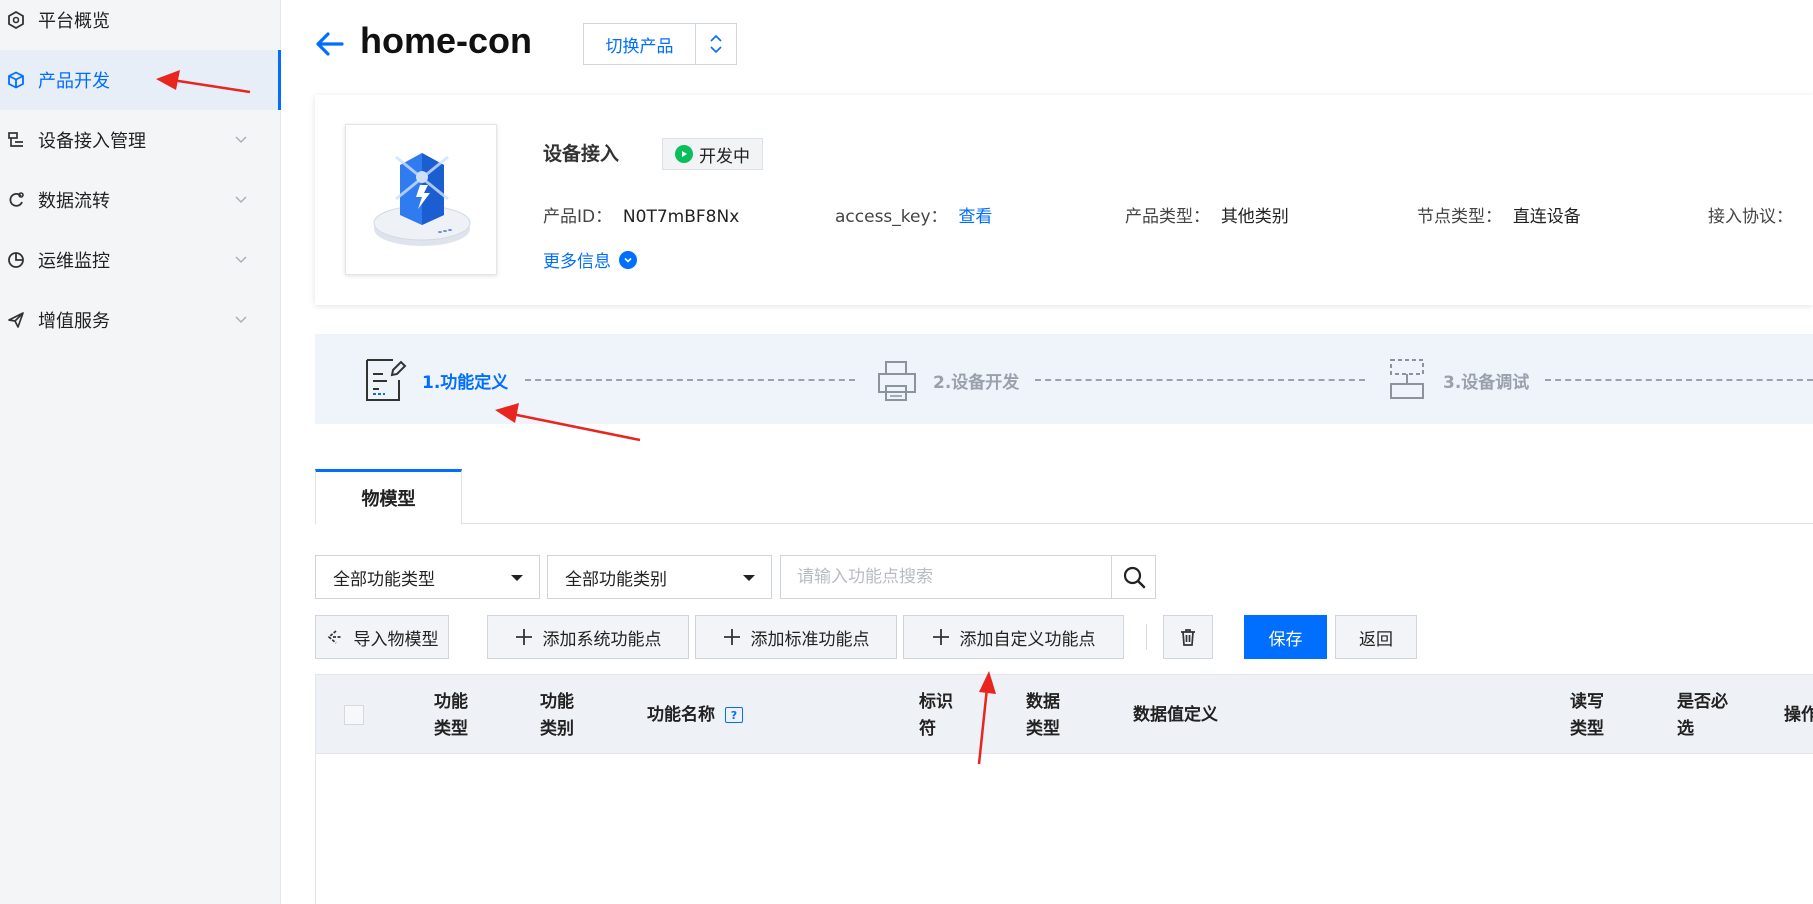 The image size is (1813, 904). Describe the element at coordinates (695, 715) in the screenshot. I see `col-function-name: 功能名称?` at that location.